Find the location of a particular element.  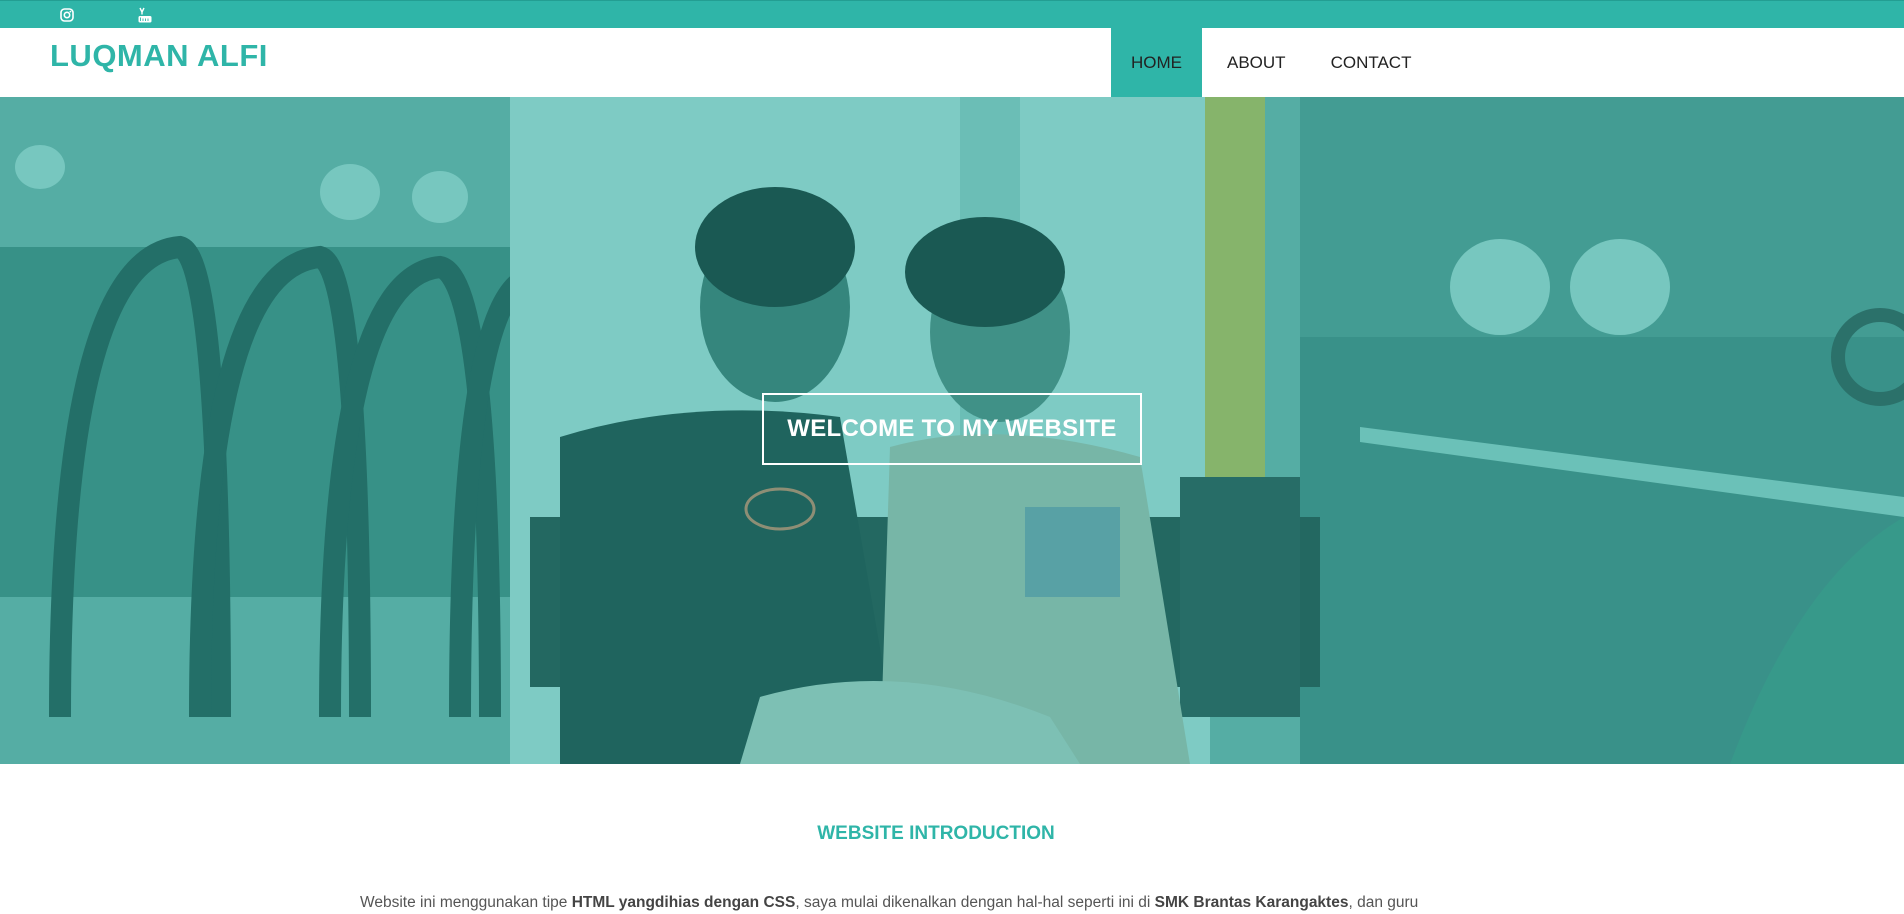

intro-text-bold: HTML yangdihias dengan CSS is located at coordinates (683, 902).